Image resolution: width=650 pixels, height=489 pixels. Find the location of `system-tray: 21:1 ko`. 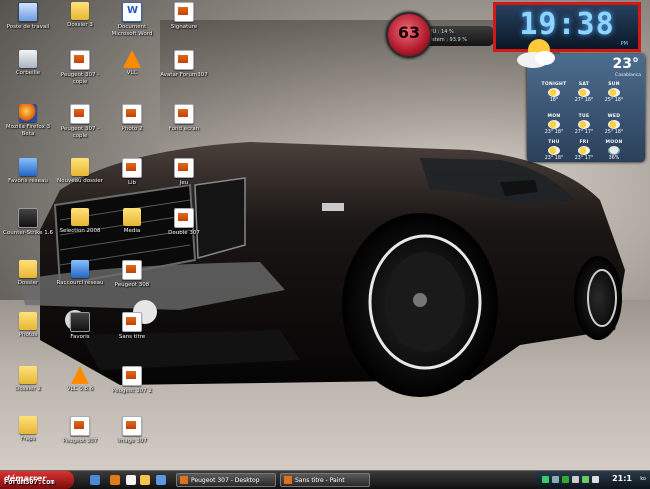

system-tray: 21:1 ko is located at coordinates (593, 480).